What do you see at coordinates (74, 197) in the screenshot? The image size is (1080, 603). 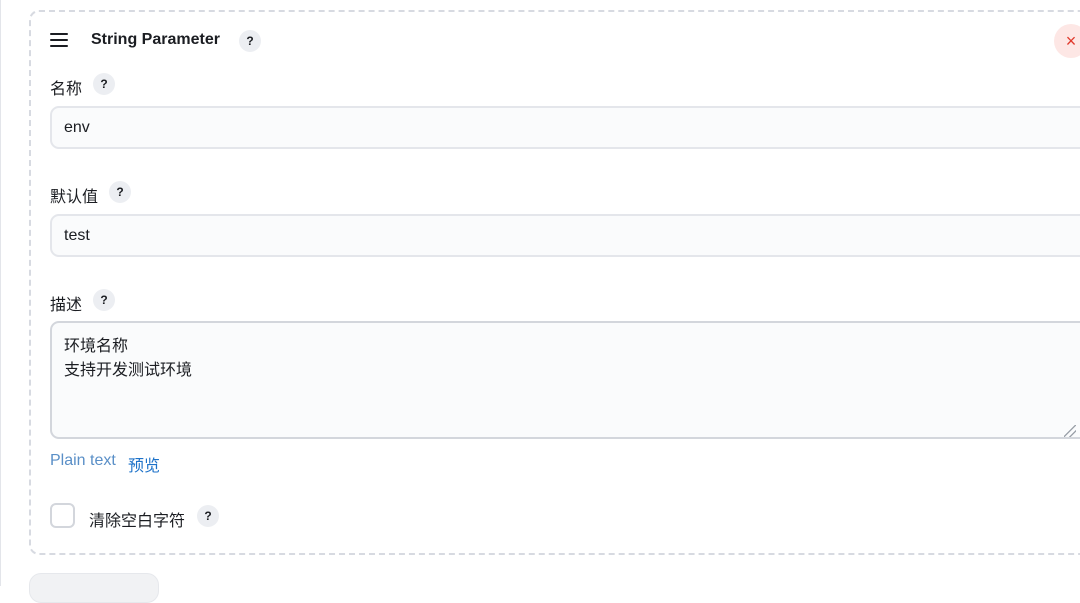 I see `default-value-label: 默认值` at bounding box center [74, 197].